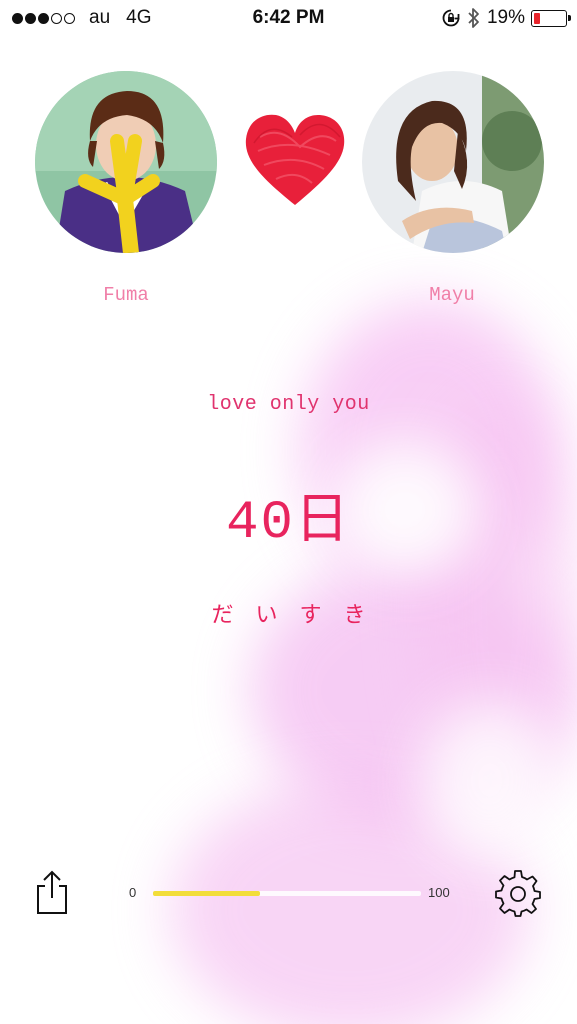 The image size is (577, 1024). Describe the element at coordinates (452, 295) in the screenshot. I see `partner-right-name: Mayu` at that location.